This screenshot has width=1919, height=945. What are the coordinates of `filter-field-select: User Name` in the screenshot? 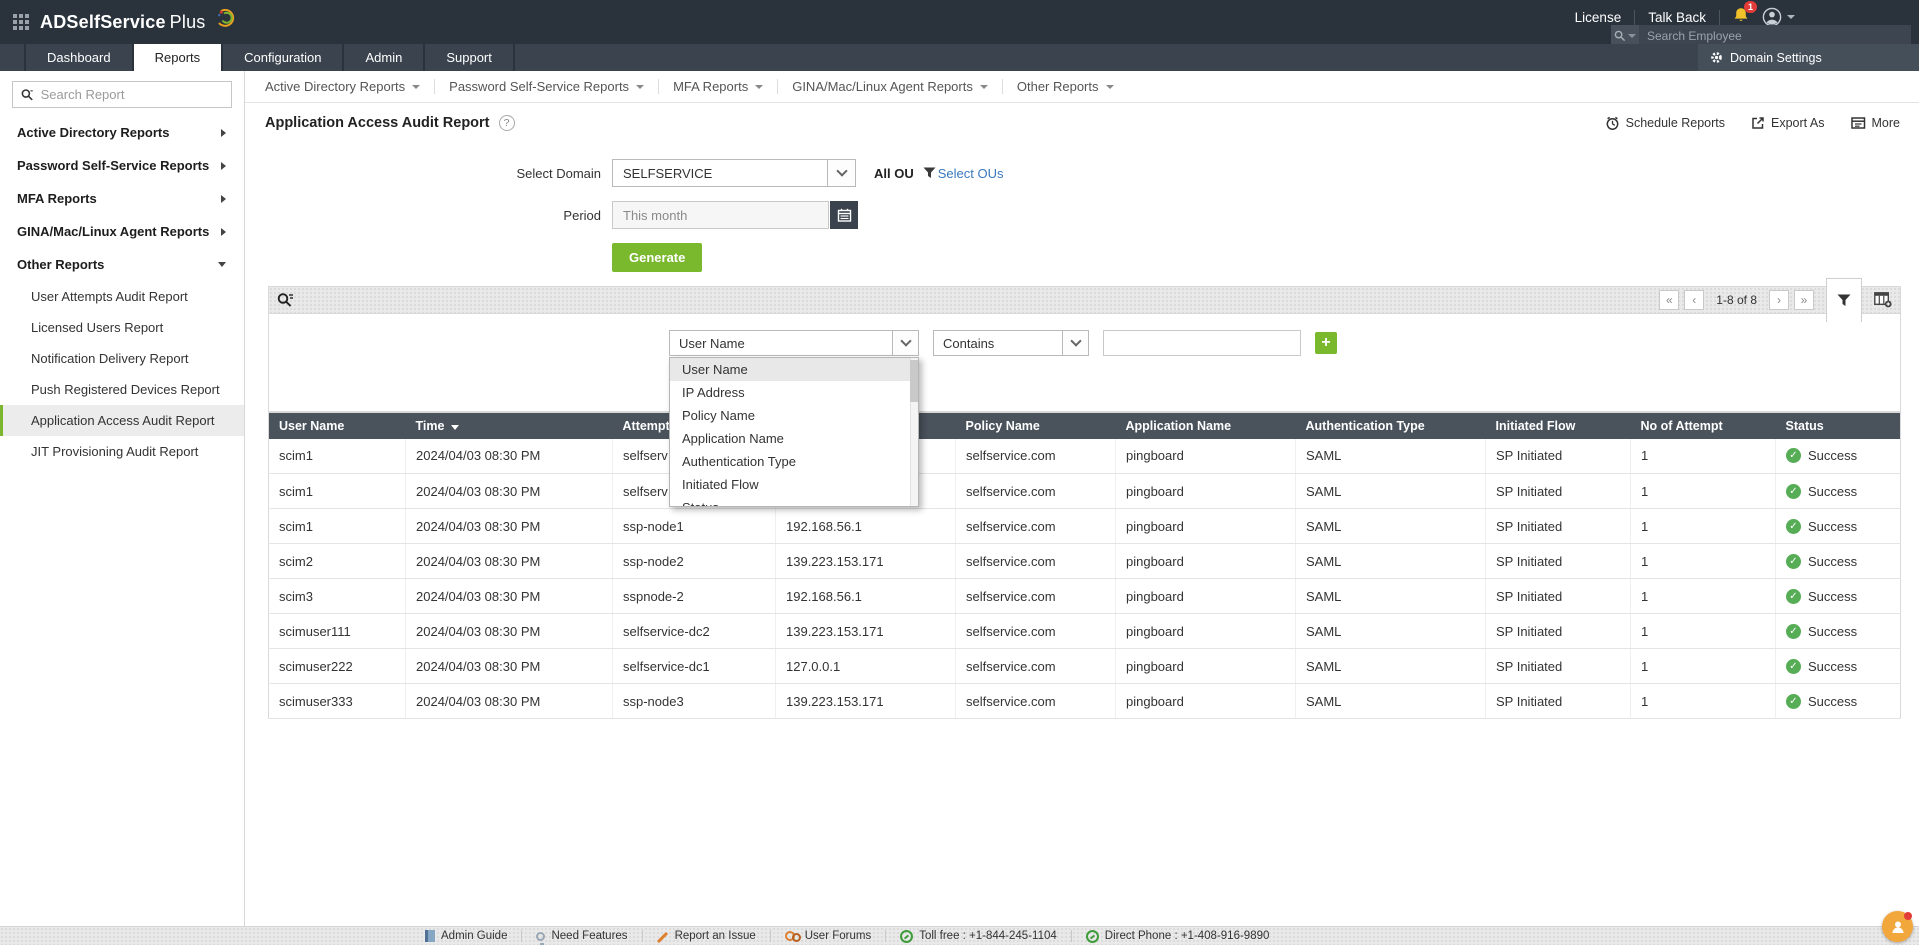 It's located at (794, 343).